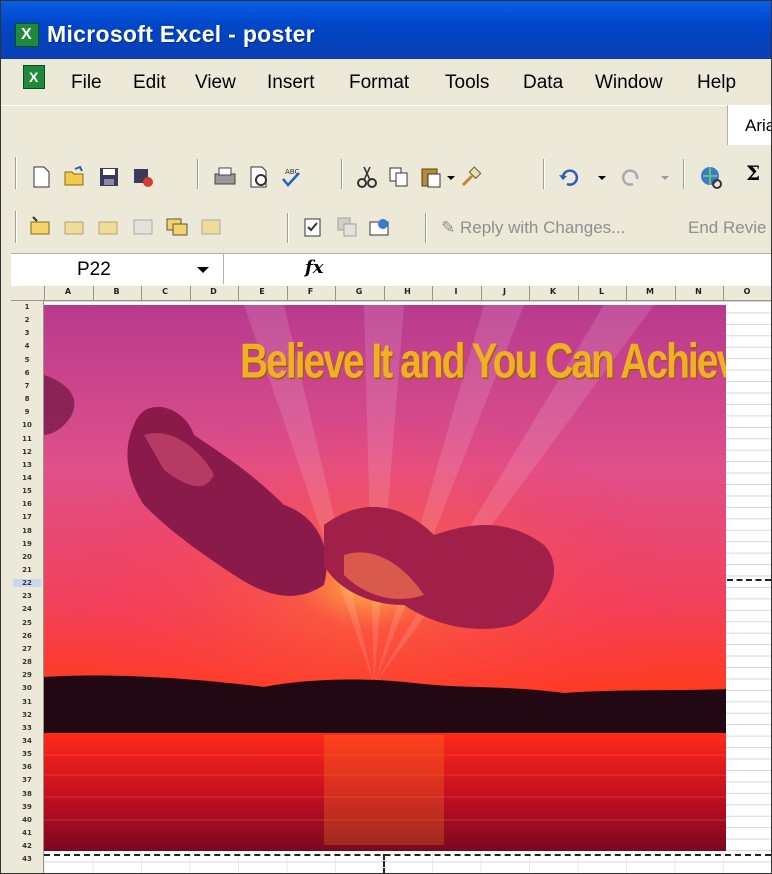 The width and height of the screenshot is (772, 874). What do you see at coordinates (75, 227) in the screenshot?
I see `previous-comment-icon` at bounding box center [75, 227].